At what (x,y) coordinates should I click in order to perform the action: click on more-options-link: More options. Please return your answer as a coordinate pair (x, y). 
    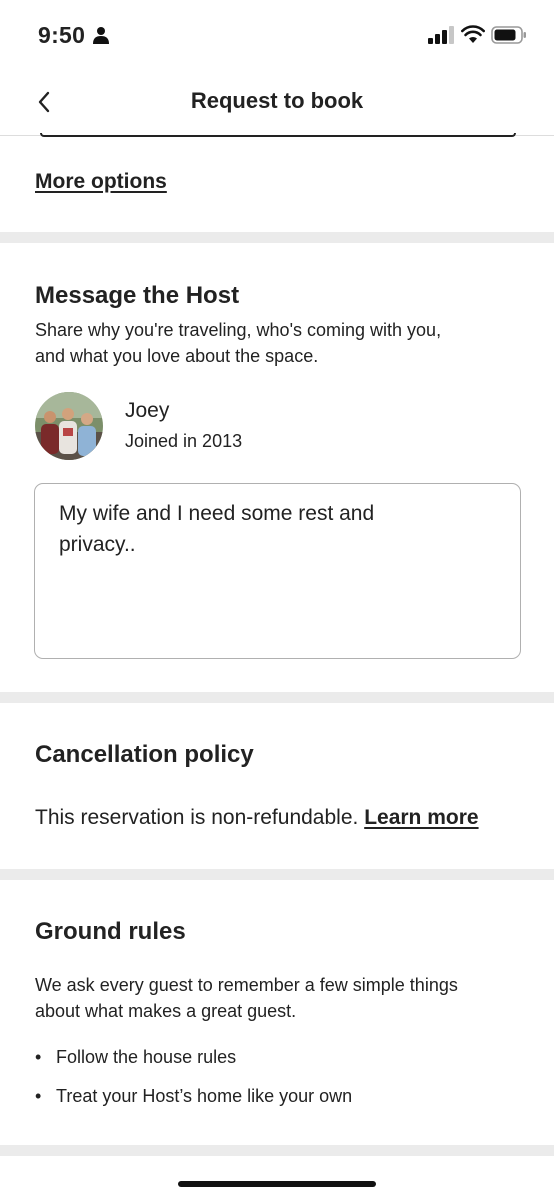
    Looking at the image, I should click on (101, 182).